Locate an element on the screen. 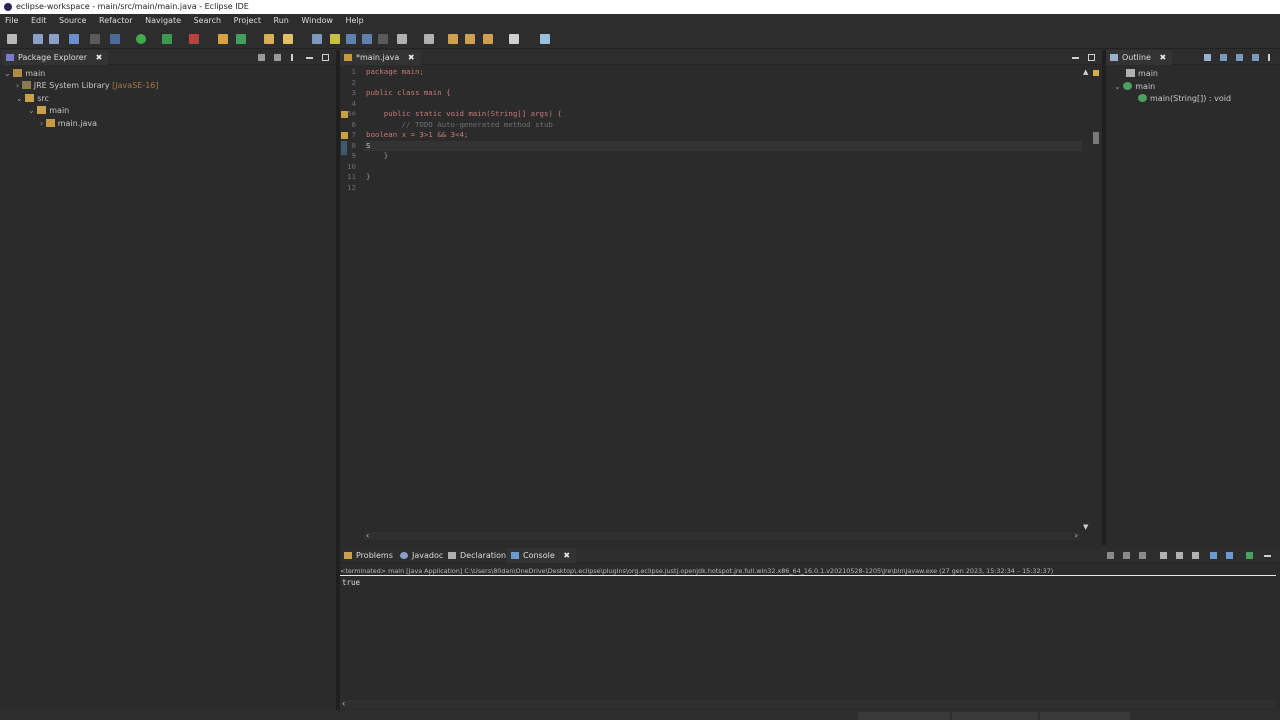 The height and width of the screenshot is (720, 1280). sort-icon is located at coordinates (1223, 57).